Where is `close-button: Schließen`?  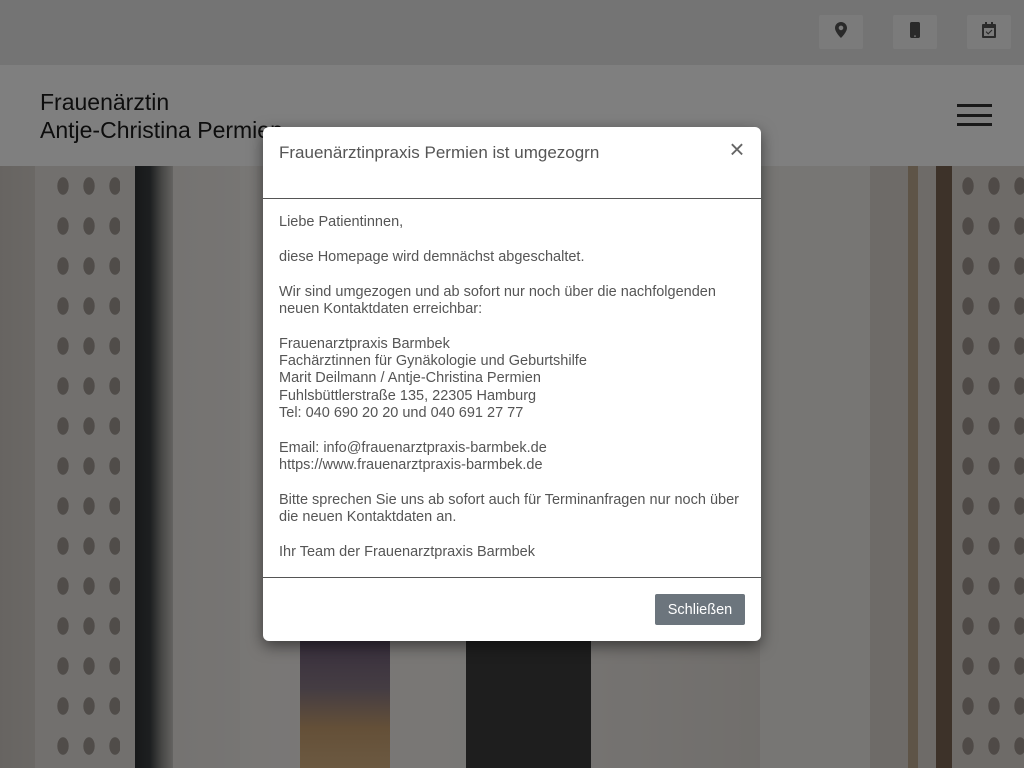
close-button: Schließen is located at coordinates (700, 609).